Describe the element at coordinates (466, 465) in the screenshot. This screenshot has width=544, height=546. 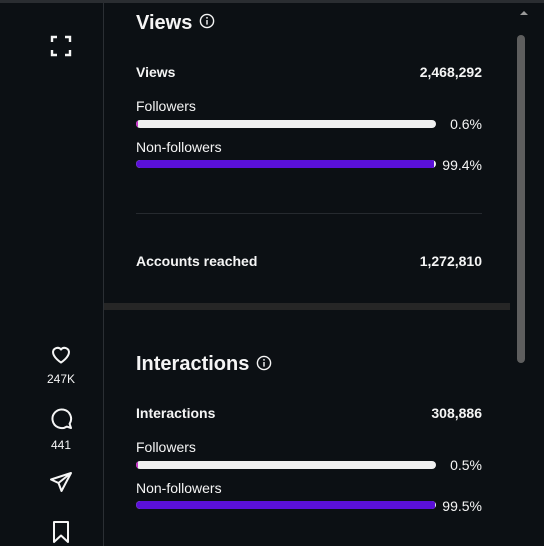
I see `interactions-followers-percent: 0.5%` at that location.